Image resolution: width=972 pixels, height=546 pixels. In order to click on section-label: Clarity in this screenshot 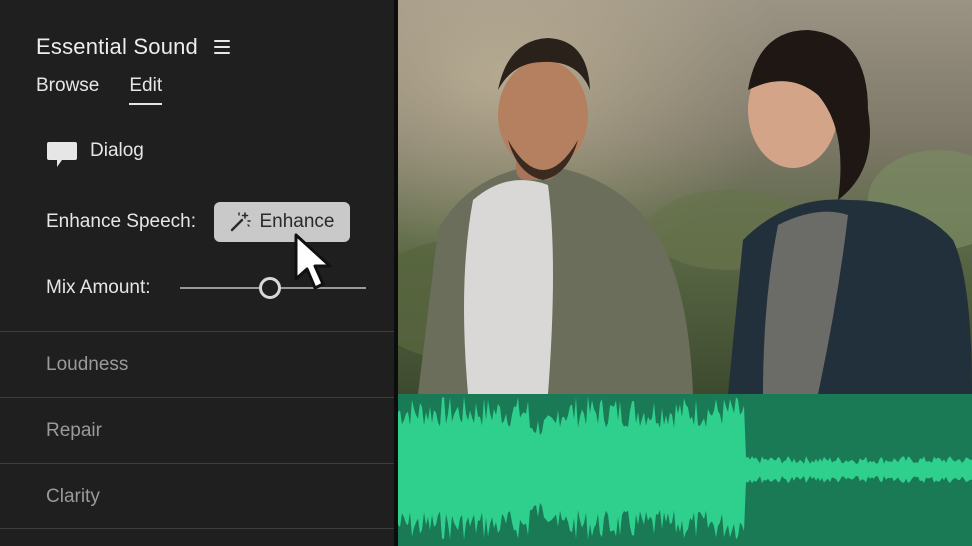, I will do `click(73, 496)`.